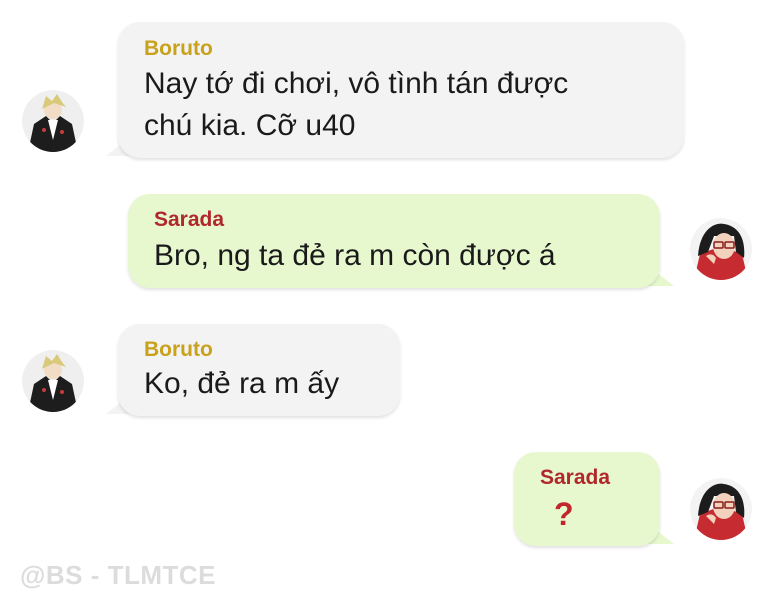  What do you see at coordinates (356, 83) in the screenshot?
I see `message-text-line: Nay tớ đi chơi, vô tình tán được` at bounding box center [356, 83].